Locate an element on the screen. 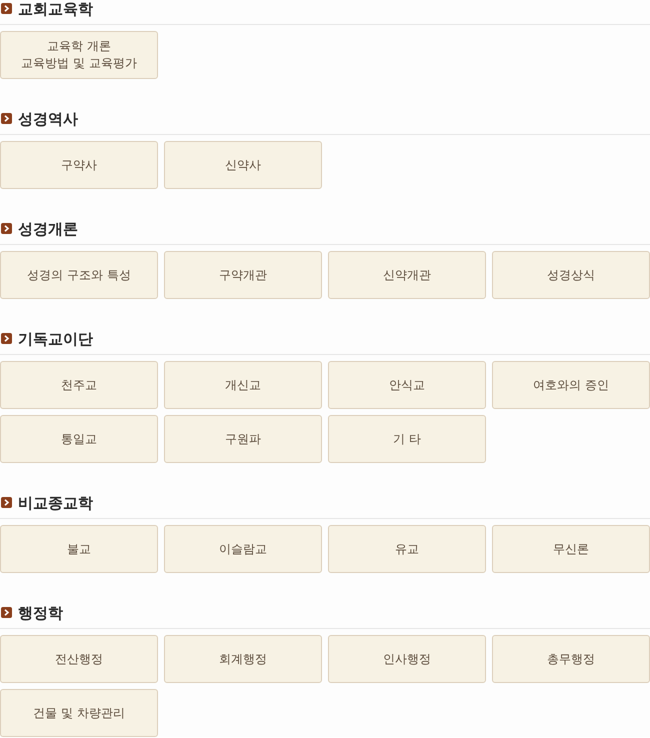 The width and height of the screenshot is (650, 738). section-title: 성경개론 is located at coordinates (48, 229).